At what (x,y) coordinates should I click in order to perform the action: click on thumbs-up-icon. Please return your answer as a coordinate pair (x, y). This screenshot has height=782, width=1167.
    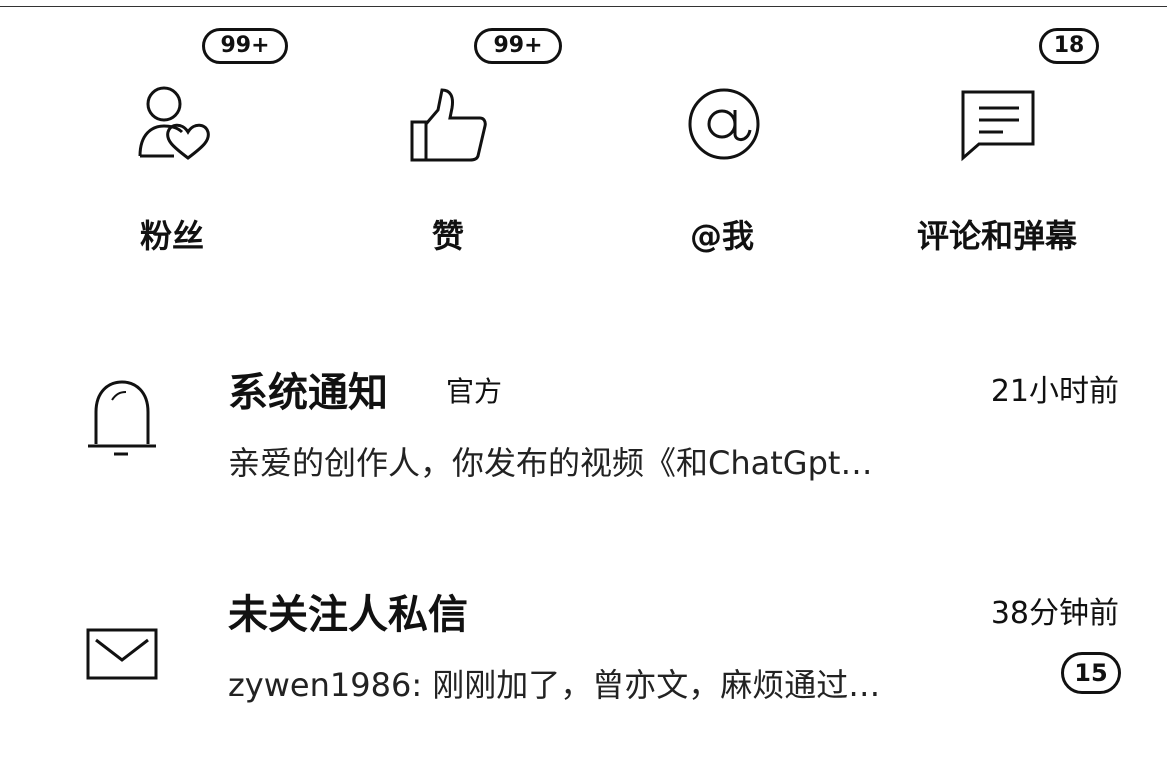
    Looking at the image, I should click on (448, 125).